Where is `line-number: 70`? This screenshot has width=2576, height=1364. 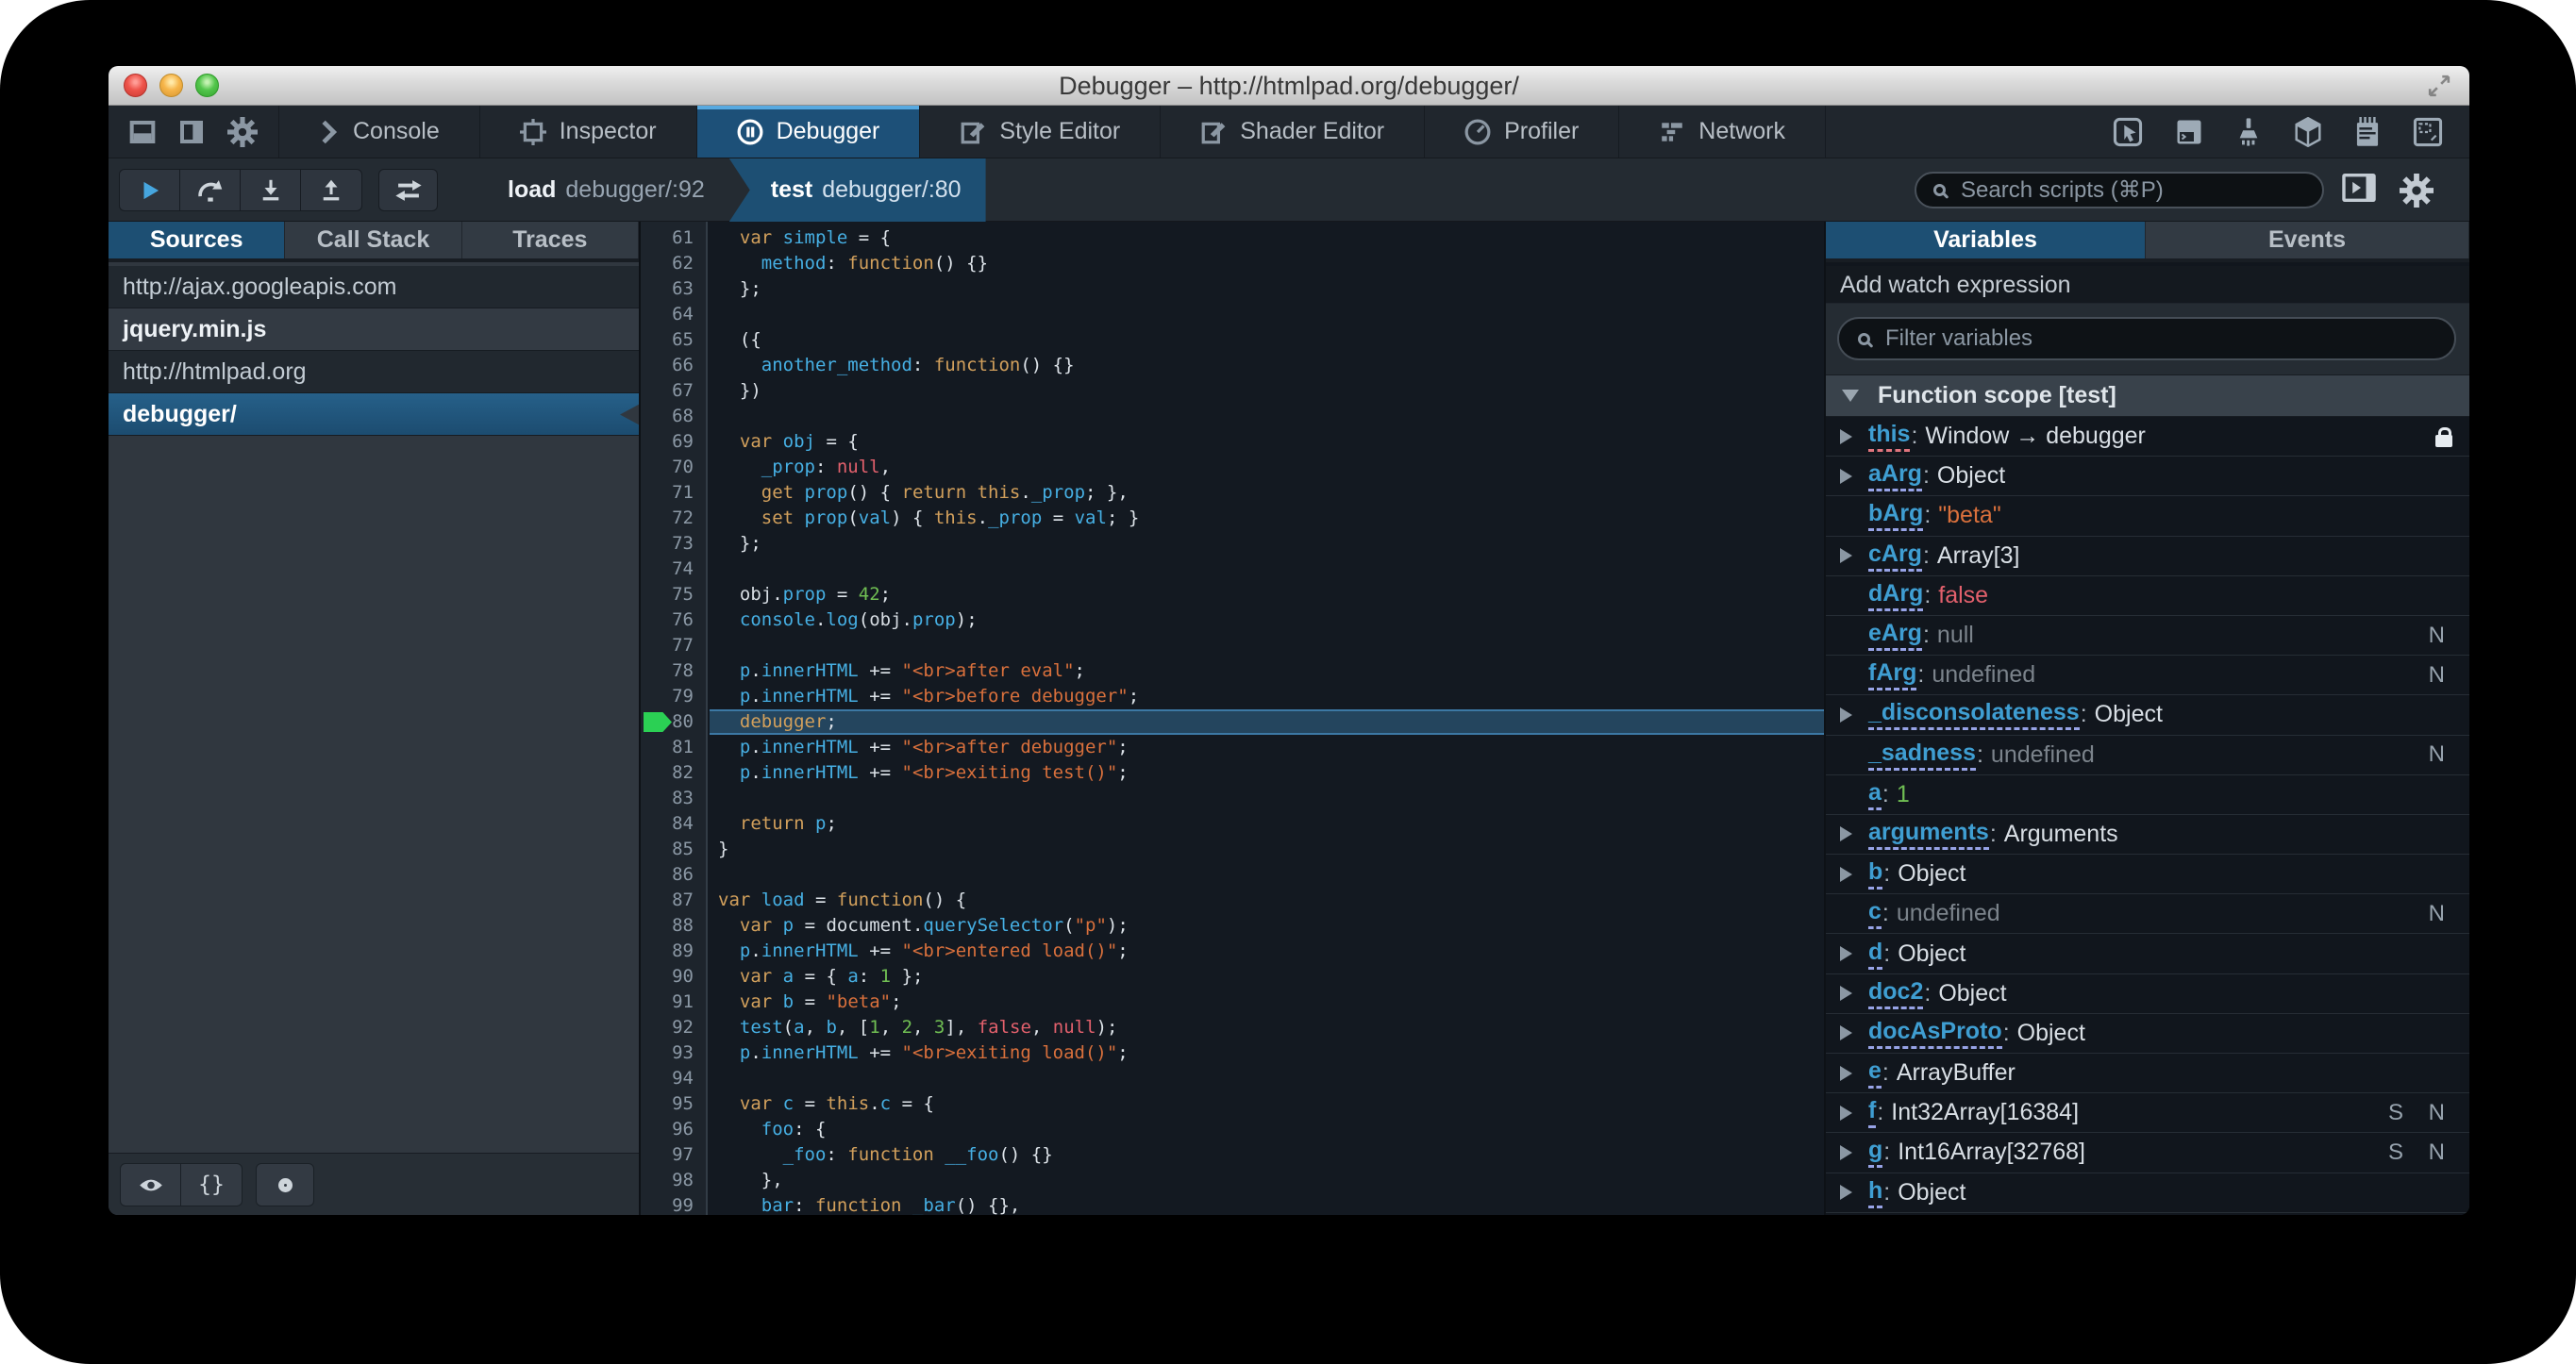
line-number: 70 is located at coordinates (673, 467).